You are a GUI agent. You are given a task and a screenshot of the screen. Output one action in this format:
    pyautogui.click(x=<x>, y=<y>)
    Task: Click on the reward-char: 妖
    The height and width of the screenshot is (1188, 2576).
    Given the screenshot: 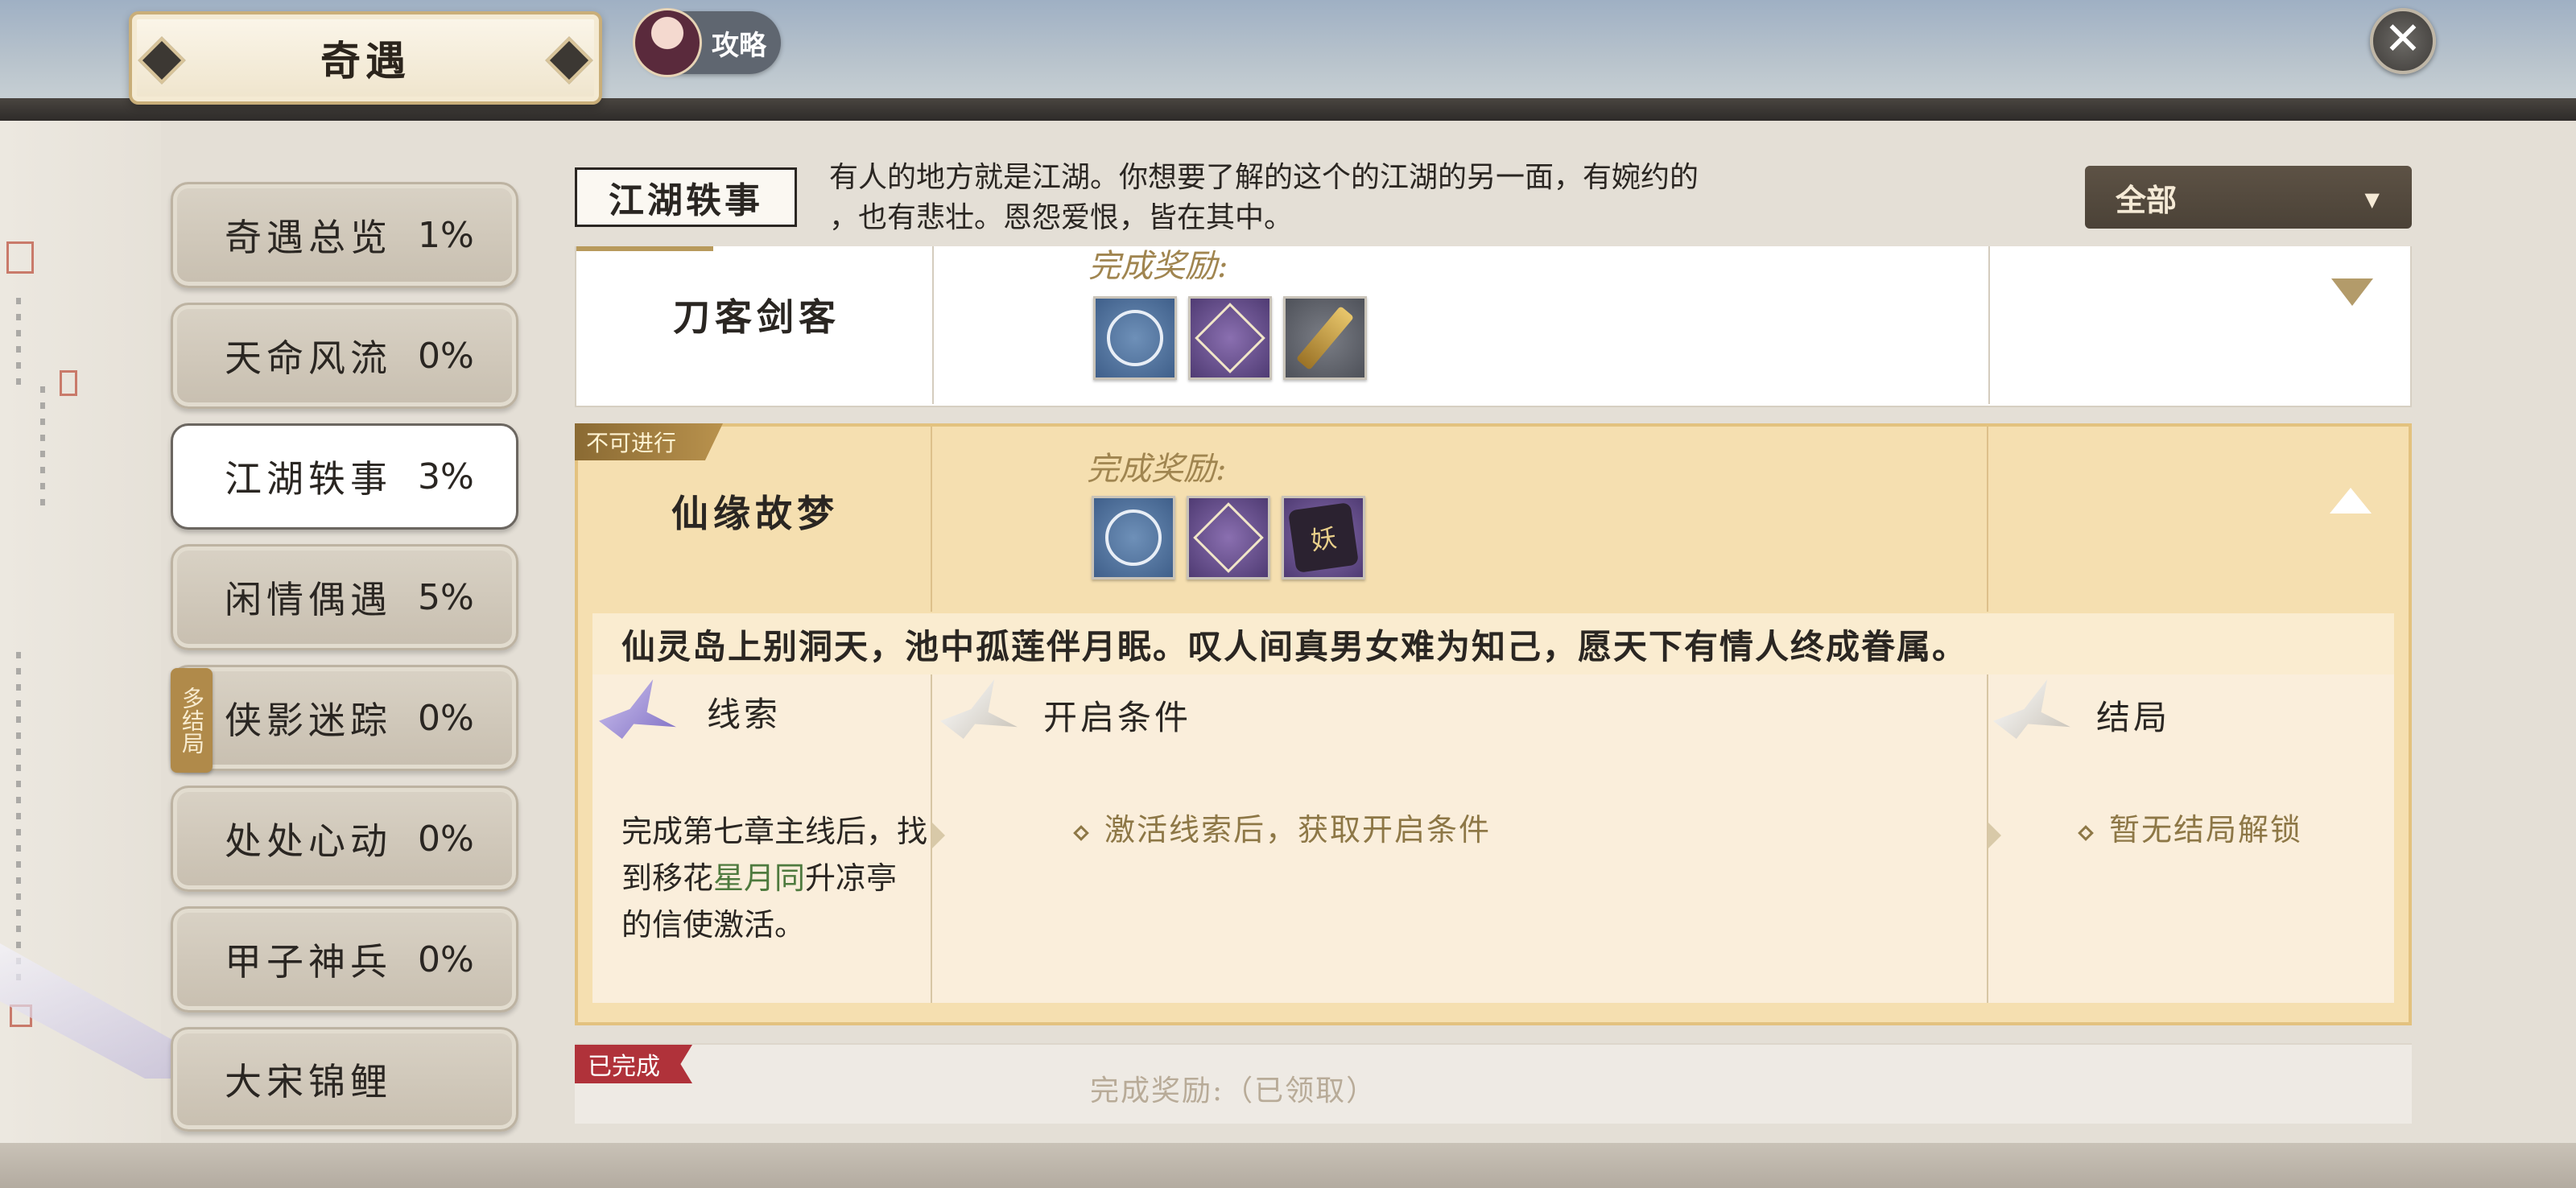 What is the action you would take?
    pyautogui.click(x=1323, y=537)
    